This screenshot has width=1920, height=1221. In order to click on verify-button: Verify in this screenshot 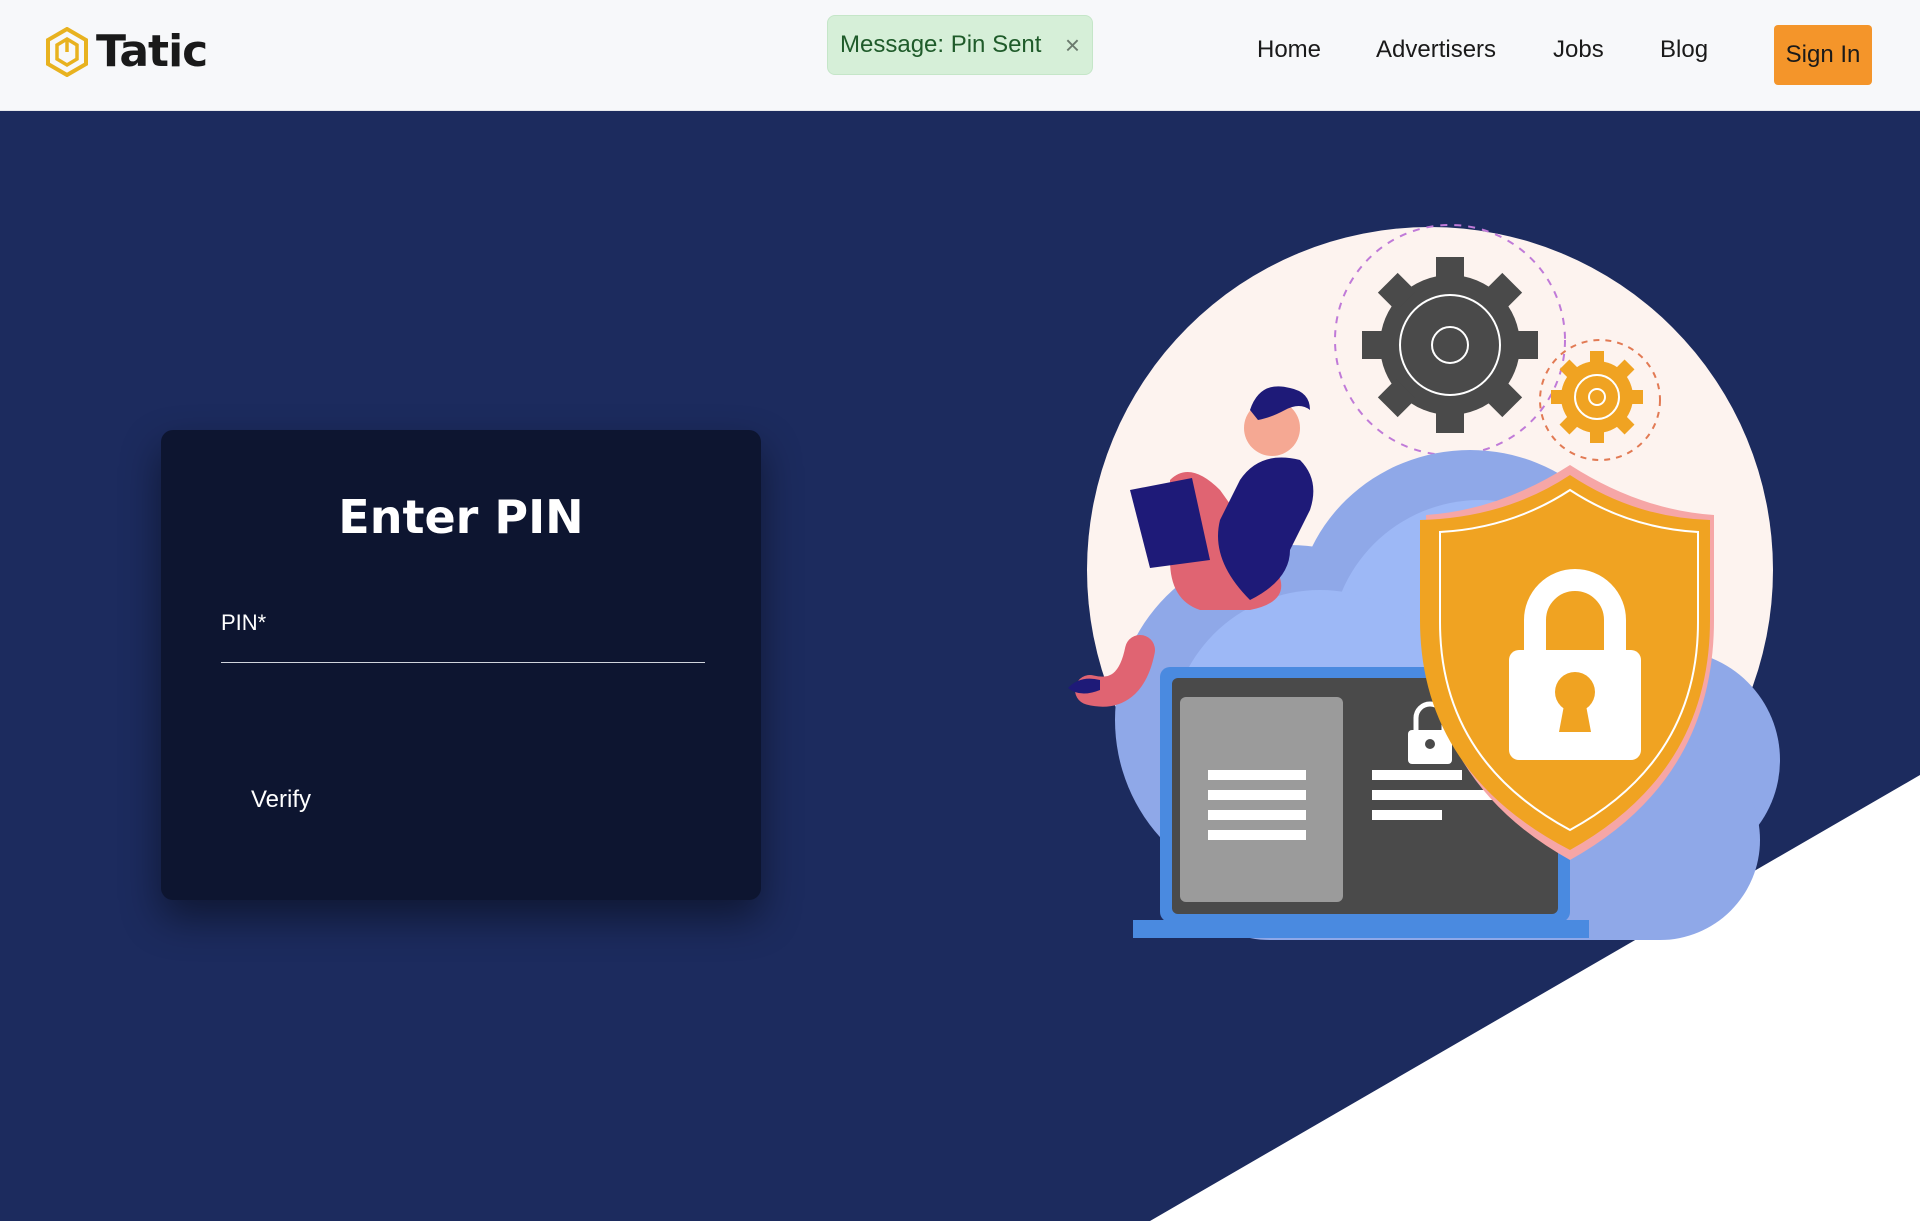, I will do `click(281, 800)`.